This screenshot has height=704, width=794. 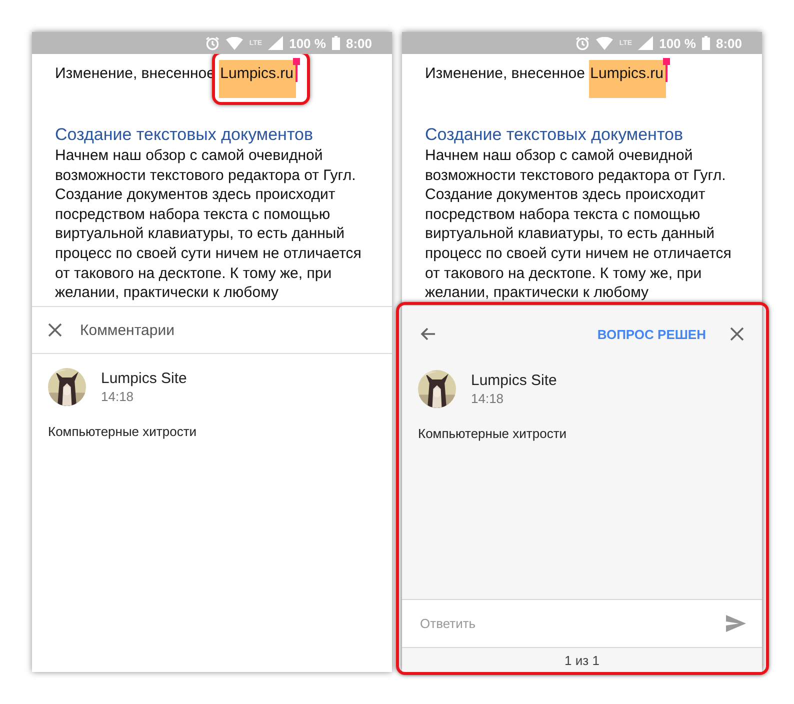 What do you see at coordinates (572, 623) in the screenshot?
I see `reply-input: Ответить` at bounding box center [572, 623].